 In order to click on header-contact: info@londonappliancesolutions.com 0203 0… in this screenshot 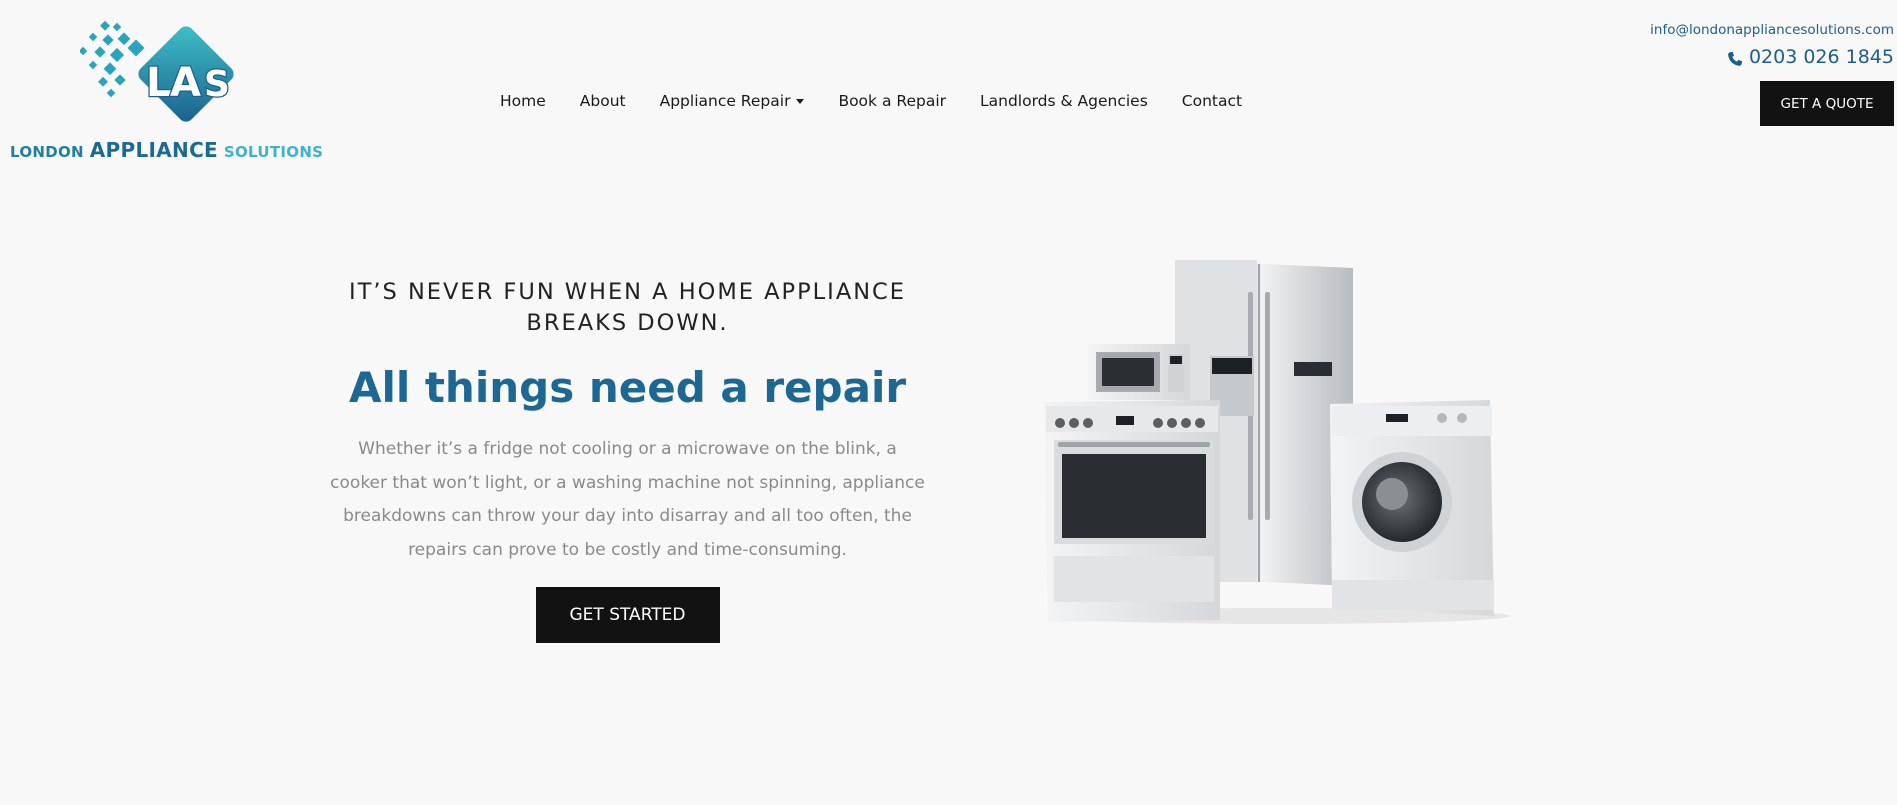, I will do `click(1773, 45)`.